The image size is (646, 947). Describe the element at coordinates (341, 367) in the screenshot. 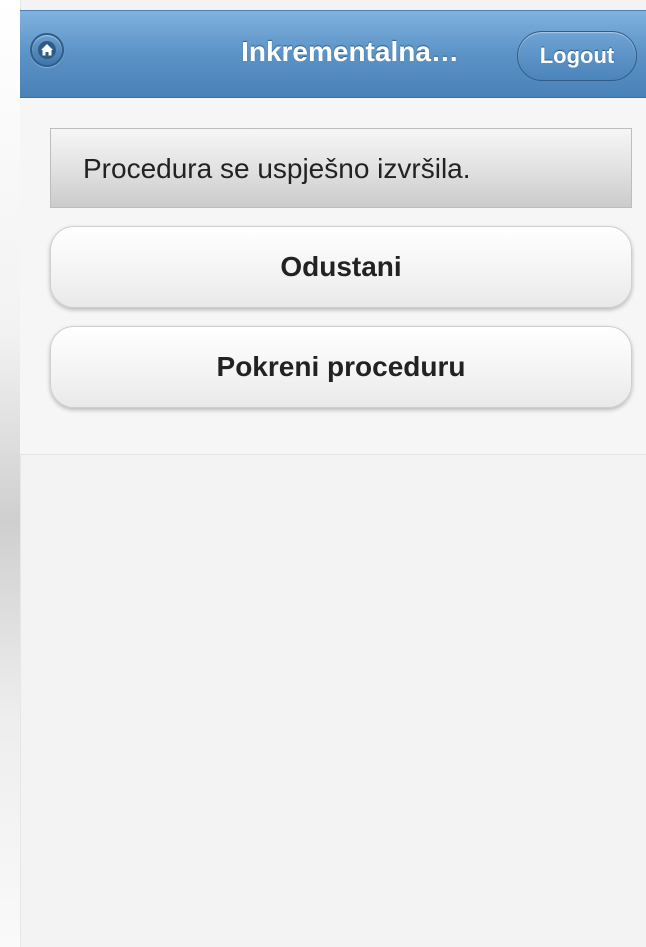

I see `run-procedure-button: Pokreni proceduru` at that location.